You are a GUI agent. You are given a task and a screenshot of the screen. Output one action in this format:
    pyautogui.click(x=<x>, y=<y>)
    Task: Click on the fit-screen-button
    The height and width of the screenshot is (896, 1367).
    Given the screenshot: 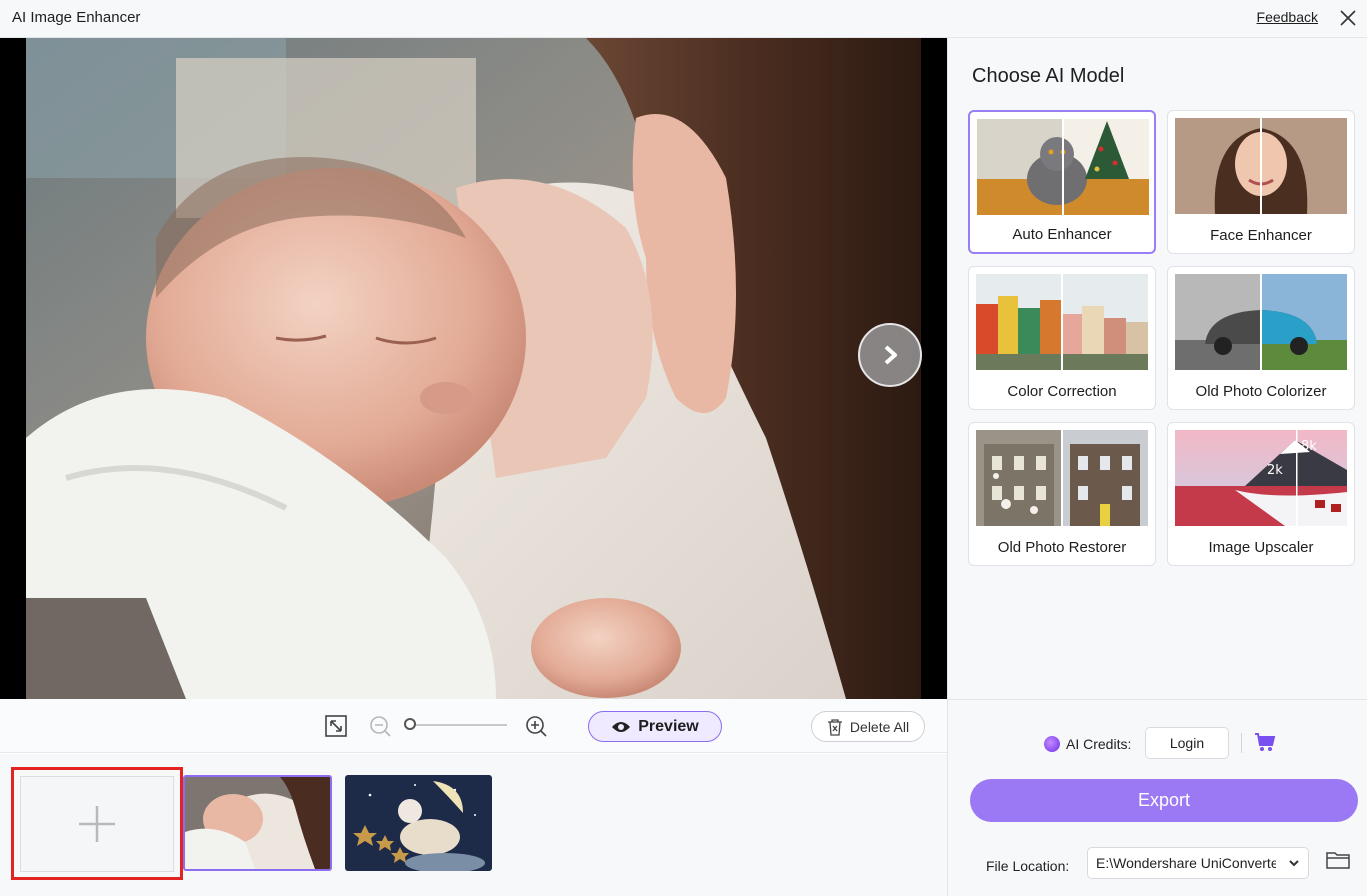 What is the action you would take?
    pyautogui.click(x=336, y=726)
    